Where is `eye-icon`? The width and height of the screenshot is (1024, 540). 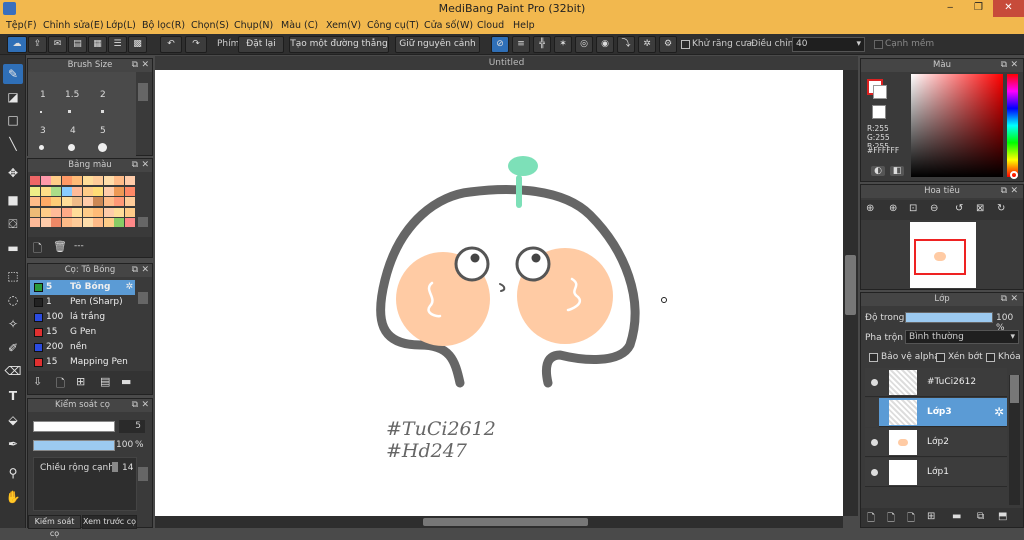
eye-icon is located at coordinates (874, 442).